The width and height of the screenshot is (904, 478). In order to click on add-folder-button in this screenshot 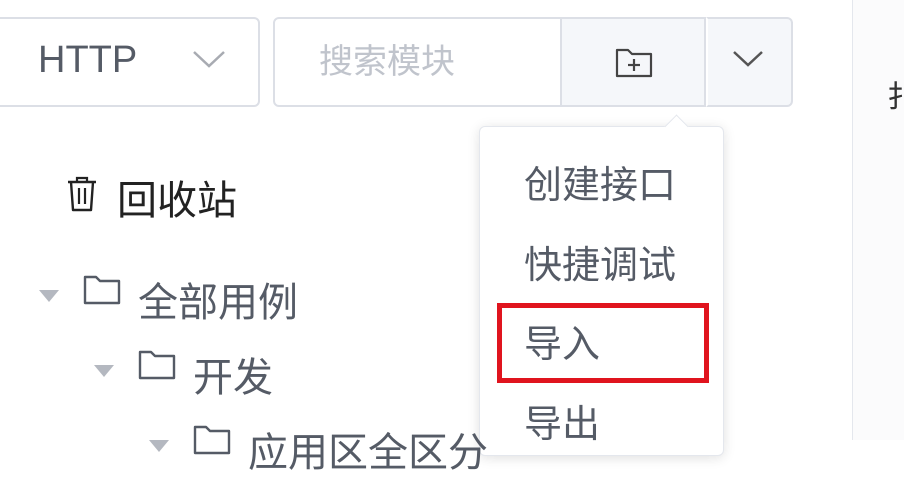, I will do `click(633, 62)`.